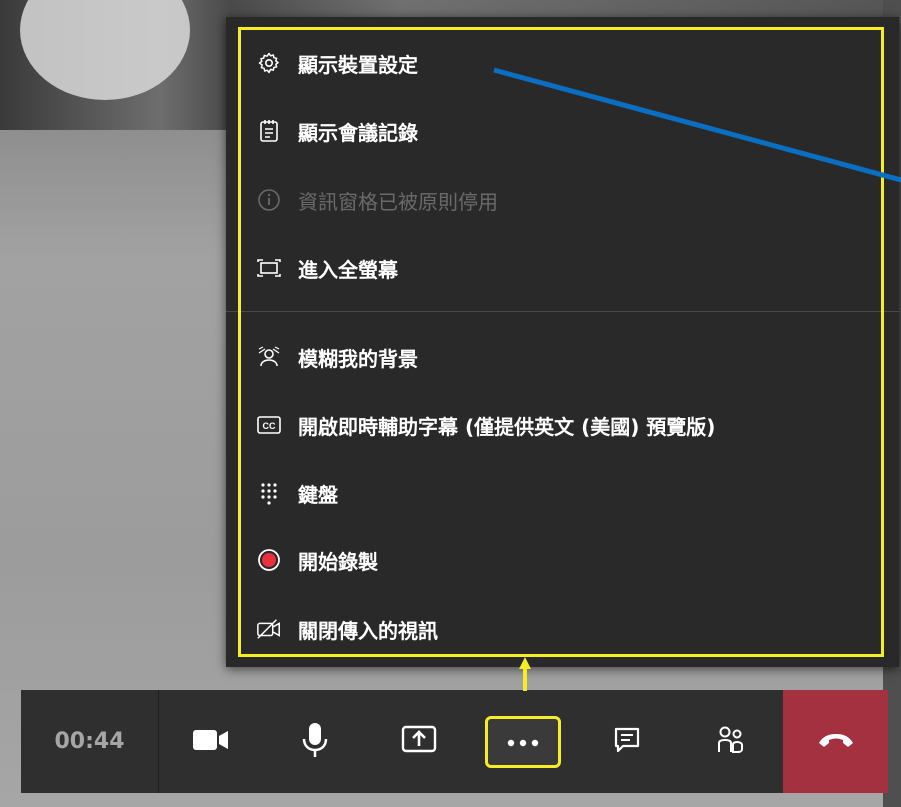  Describe the element at coordinates (90, 741) in the screenshot. I see `call-timer: 00:44` at that location.